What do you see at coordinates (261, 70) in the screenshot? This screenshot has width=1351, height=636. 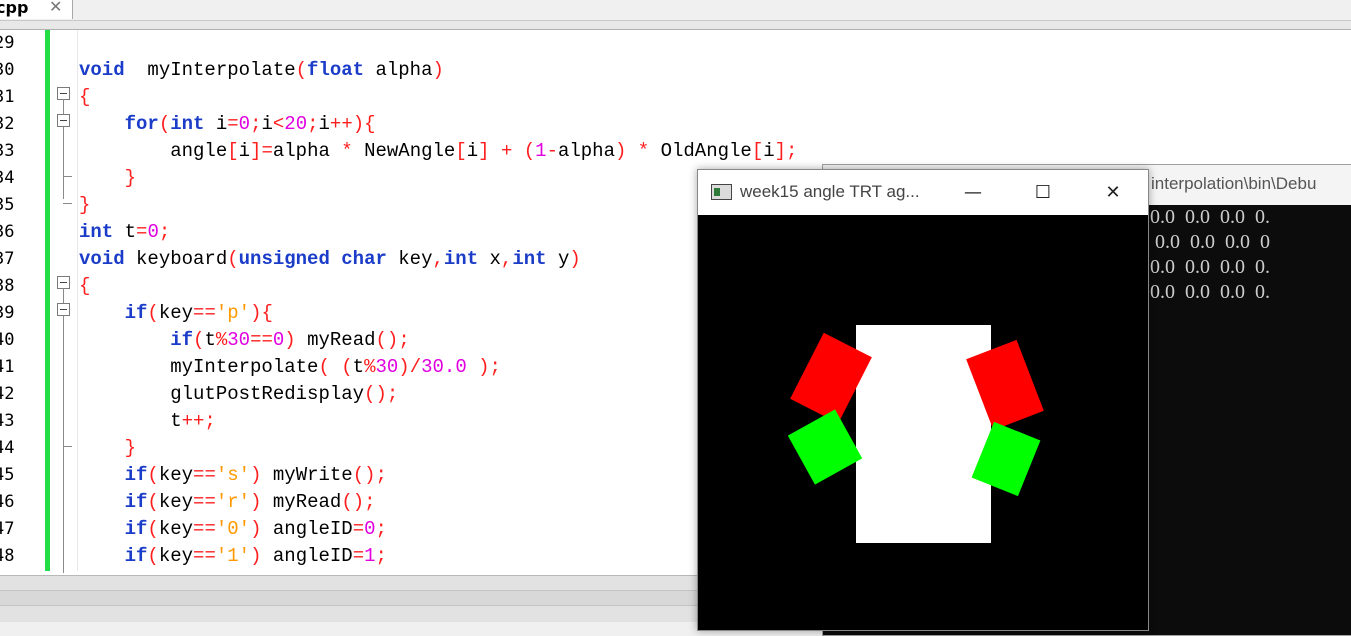 I see `code-line: void myInterpolate(float alpha)` at bounding box center [261, 70].